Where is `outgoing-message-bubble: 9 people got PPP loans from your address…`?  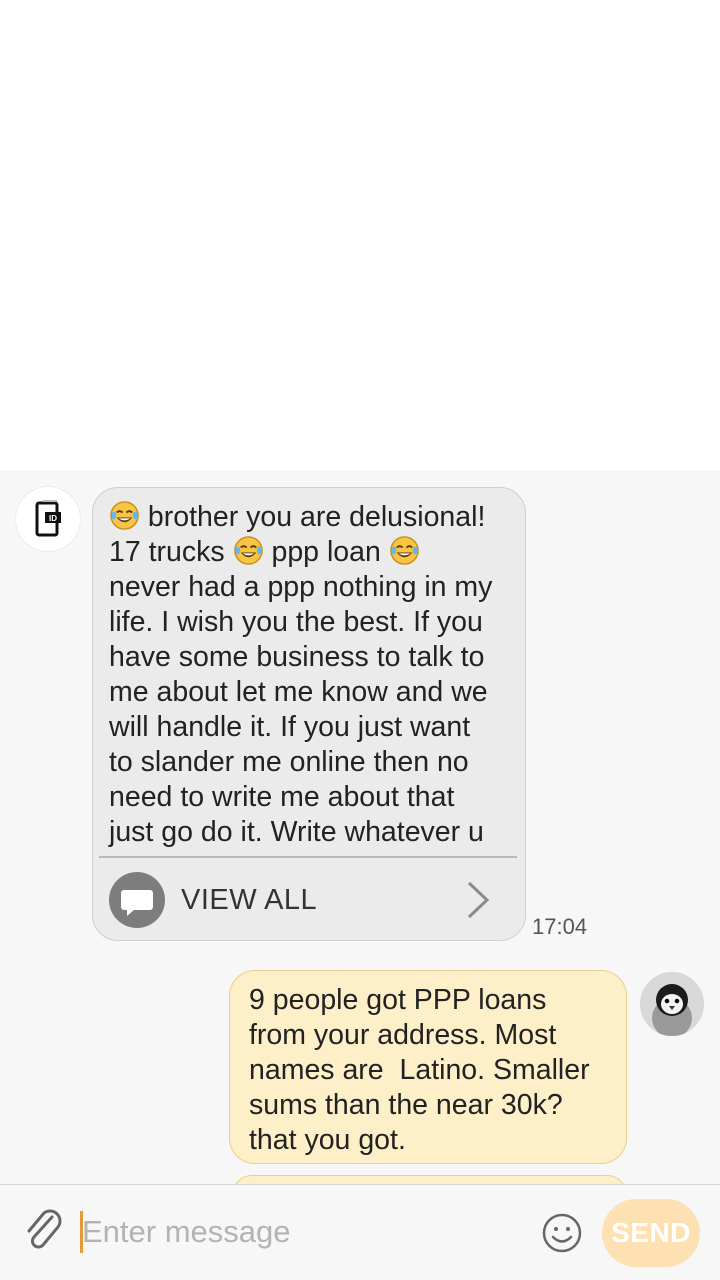
outgoing-message-bubble: 9 people got PPP loans from your address… is located at coordinates (428, 1067).